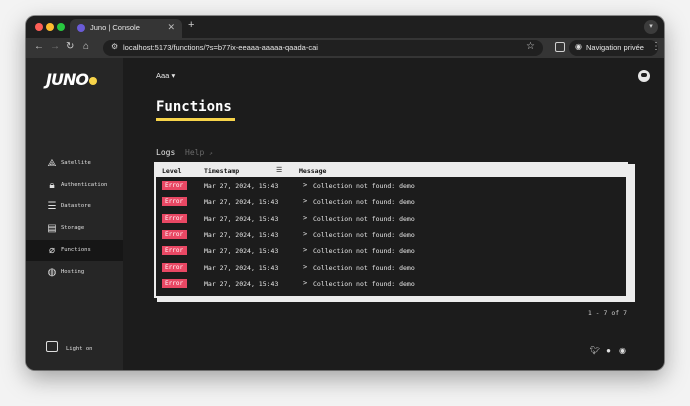 The height and width of the screenshot is (406, 690). I want to click on sidebar-item-label: Hosting, so click(73, 272).